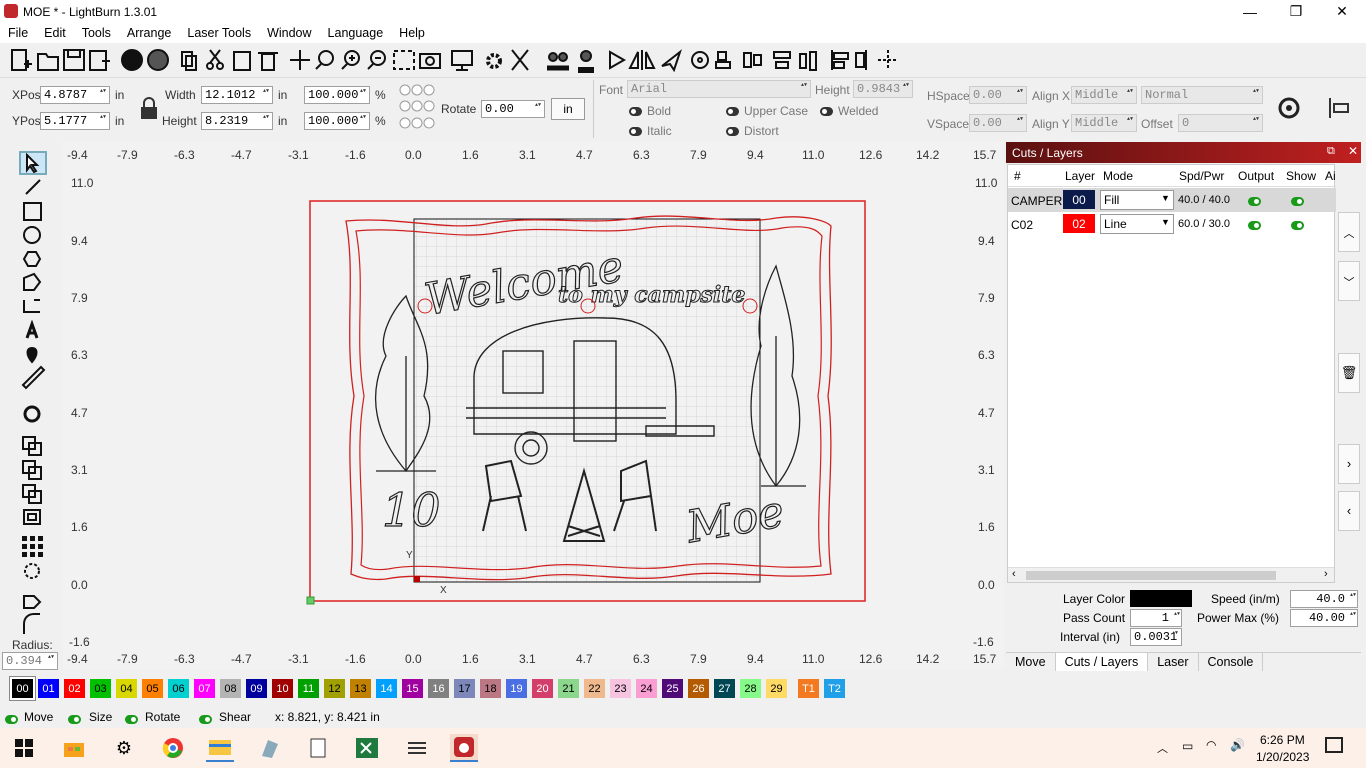 Image resolution: width=1366 pixels, height=768 pixels. Describe the element at coordinates (1172, 200) in the screenshot. I see `layer-row: CAMPER 00 Fill ▼ 40.0 / 40.0` at that location.